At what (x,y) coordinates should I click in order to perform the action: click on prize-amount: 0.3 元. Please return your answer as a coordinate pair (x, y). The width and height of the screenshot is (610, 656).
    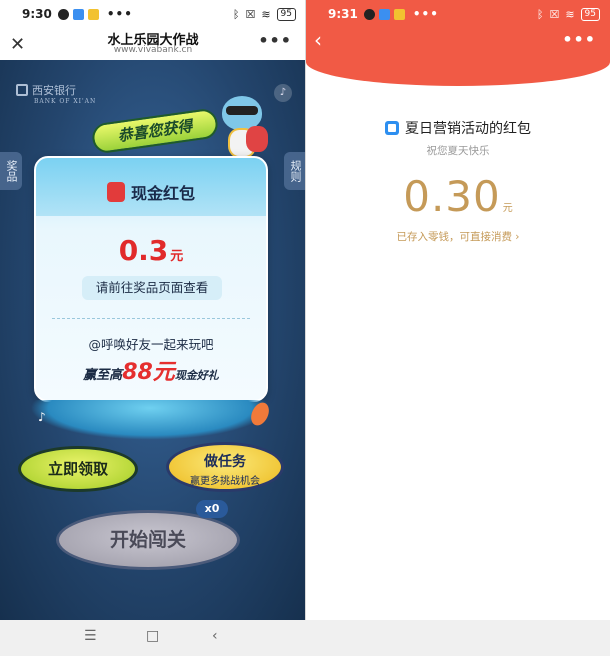
    Looking at the image, I should click on (151, 250).